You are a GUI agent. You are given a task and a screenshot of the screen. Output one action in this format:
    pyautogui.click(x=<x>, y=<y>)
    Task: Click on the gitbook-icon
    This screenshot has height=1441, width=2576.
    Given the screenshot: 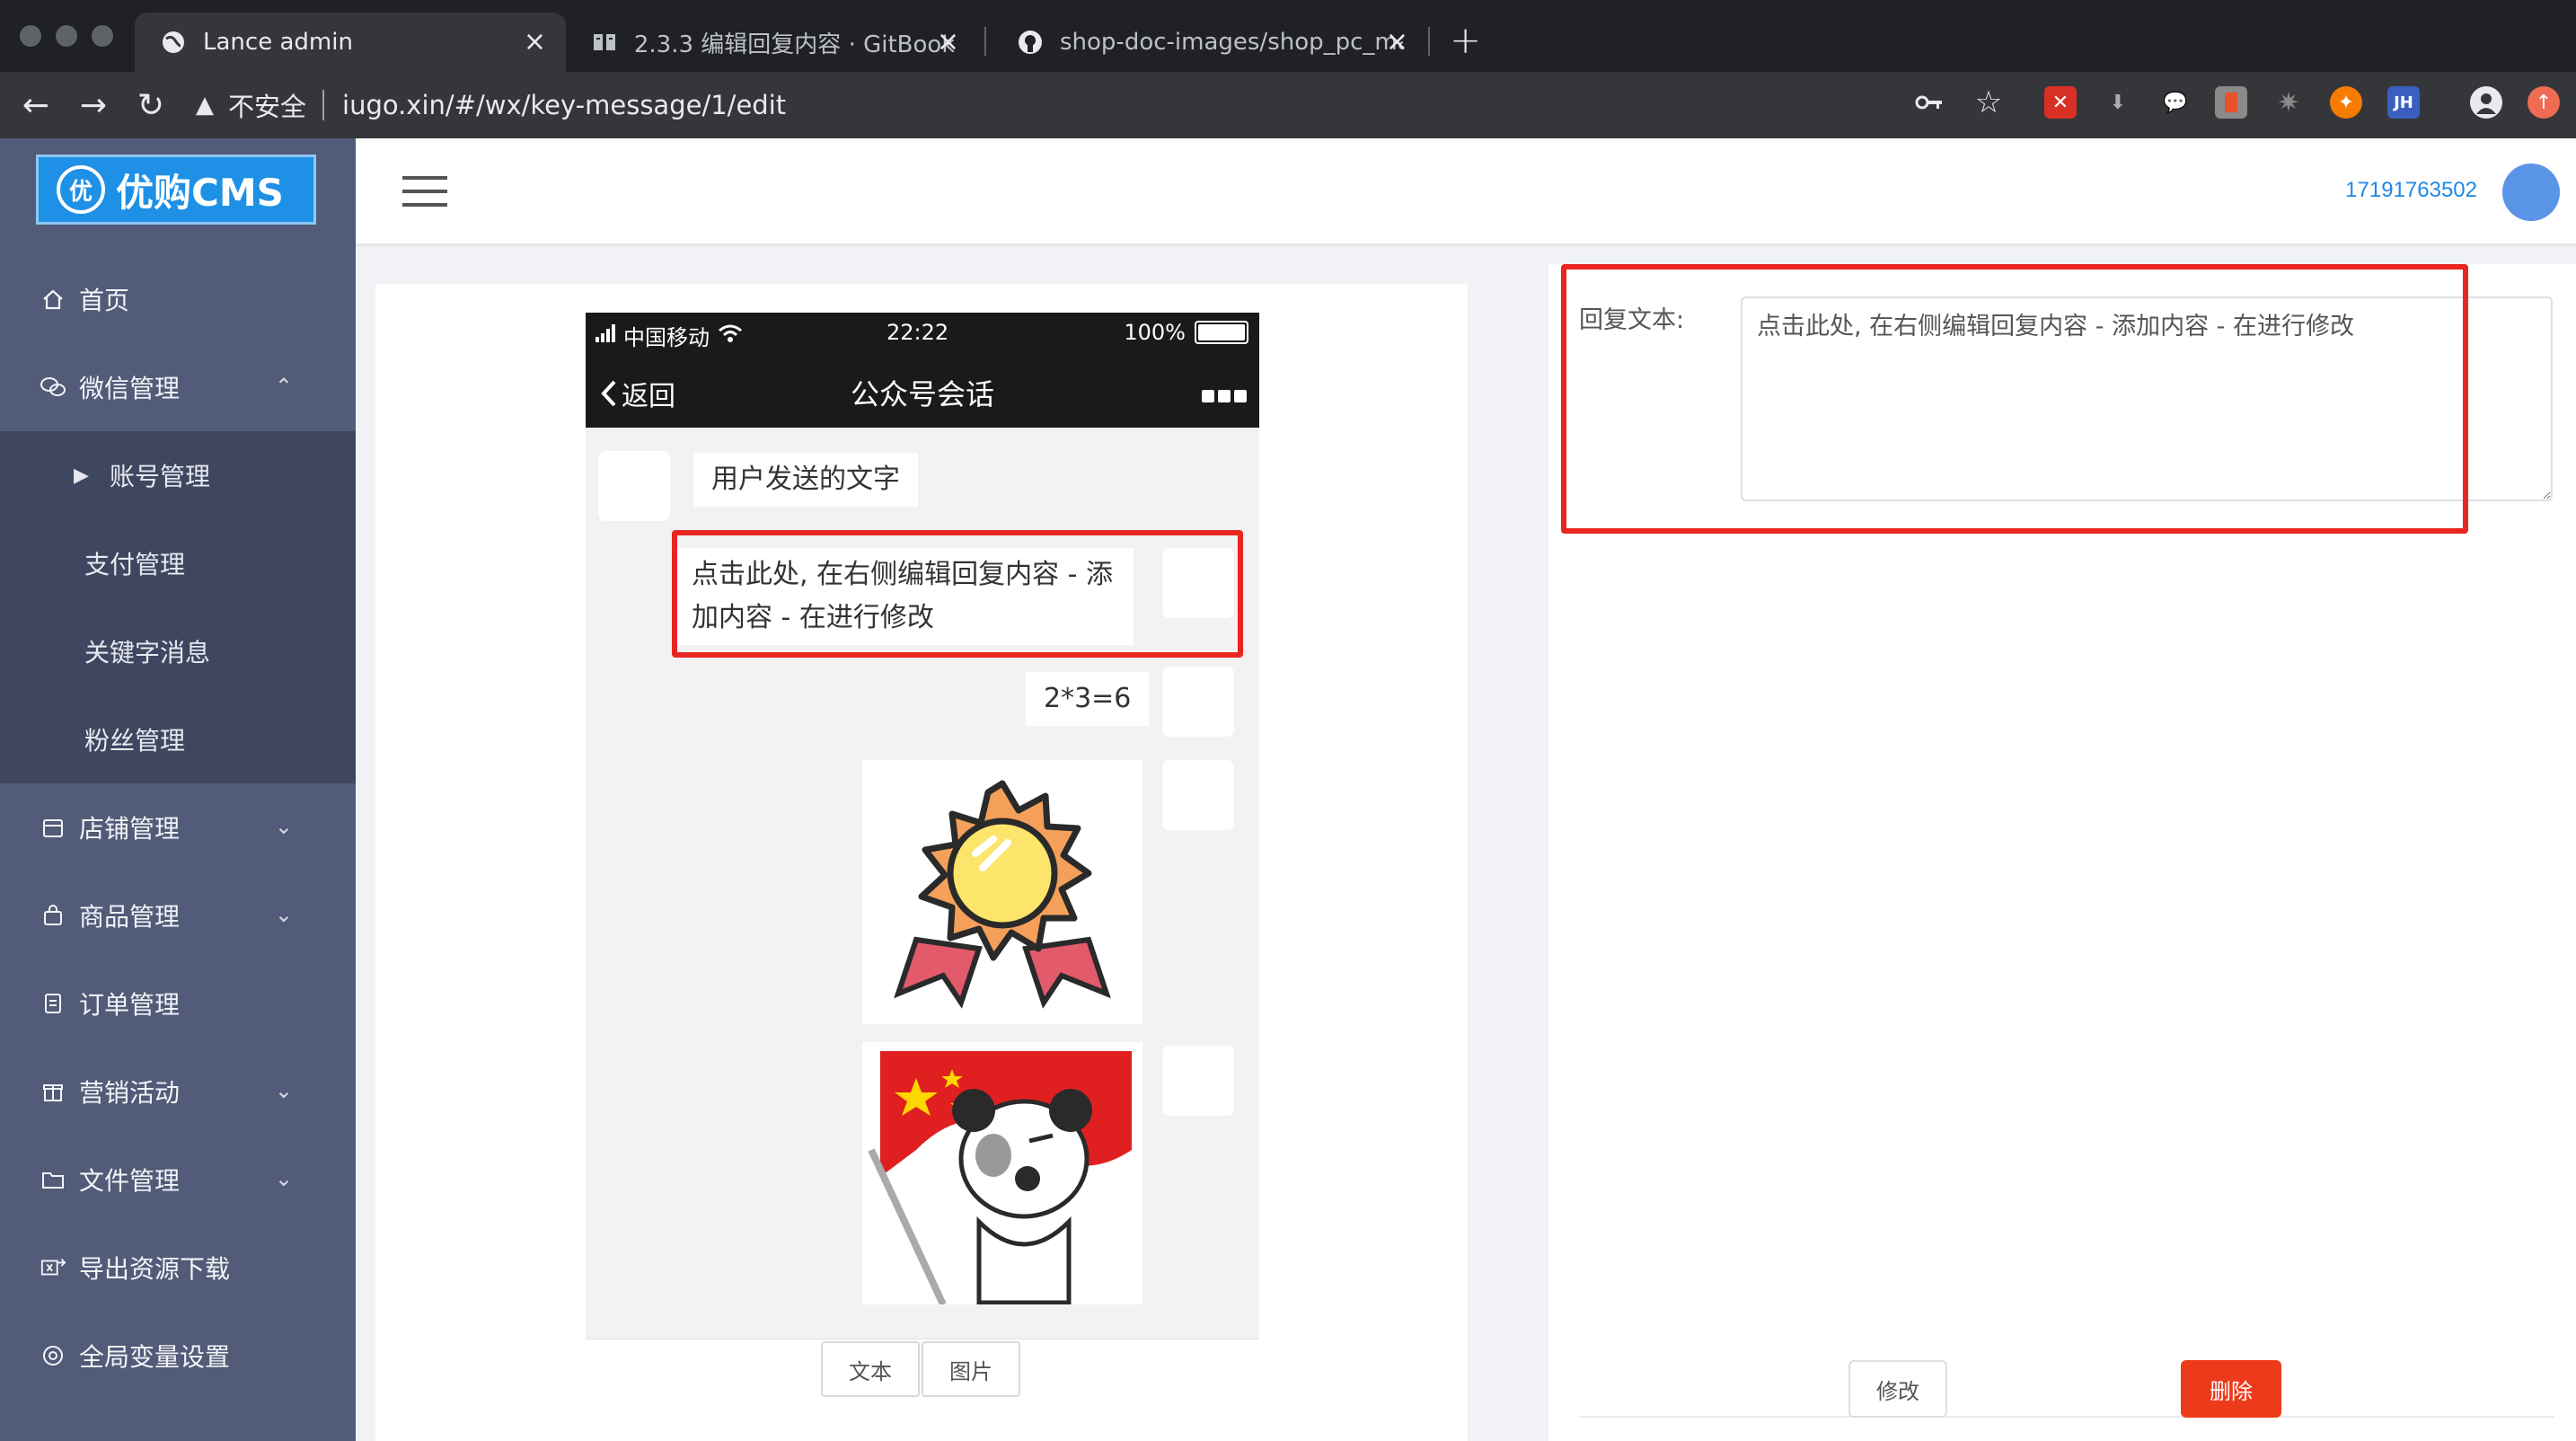 What is the action you would take?
    pyautogui.click(x=604, y=42)
    